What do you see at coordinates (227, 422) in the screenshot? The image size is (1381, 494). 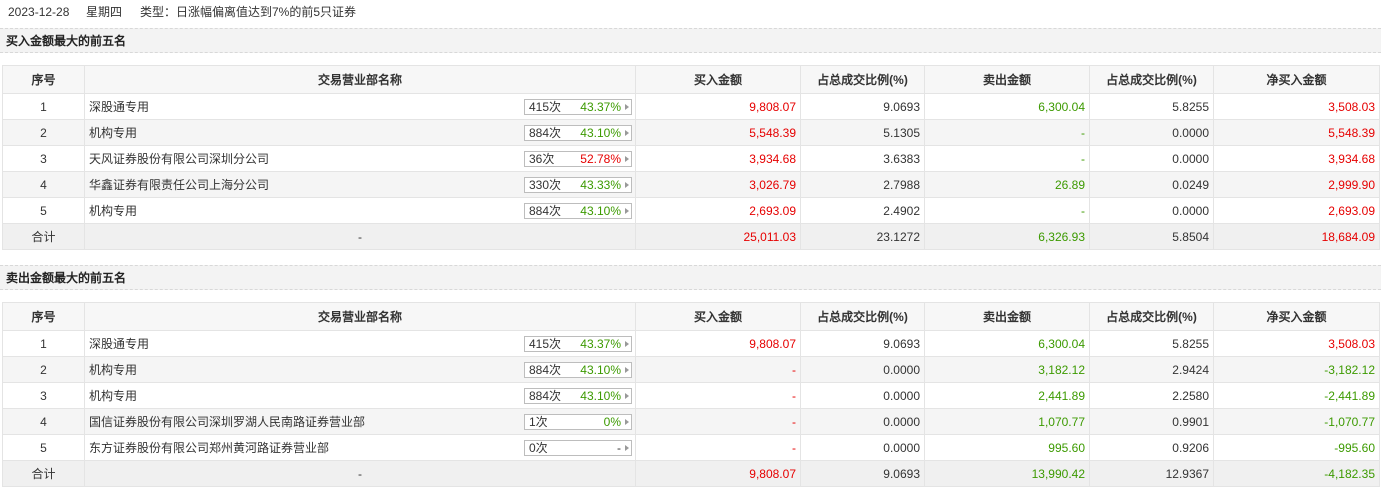 I see `branch-name-link: 国信证券股份有限公司深圳罗湖人民南路证券营业部` at bounding box center [227, 422].